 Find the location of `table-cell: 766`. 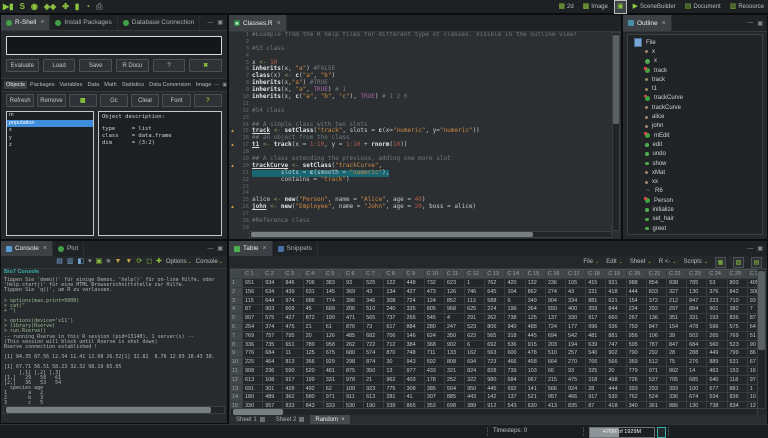

table-cell: 766 is located at coordinates (596, 362).